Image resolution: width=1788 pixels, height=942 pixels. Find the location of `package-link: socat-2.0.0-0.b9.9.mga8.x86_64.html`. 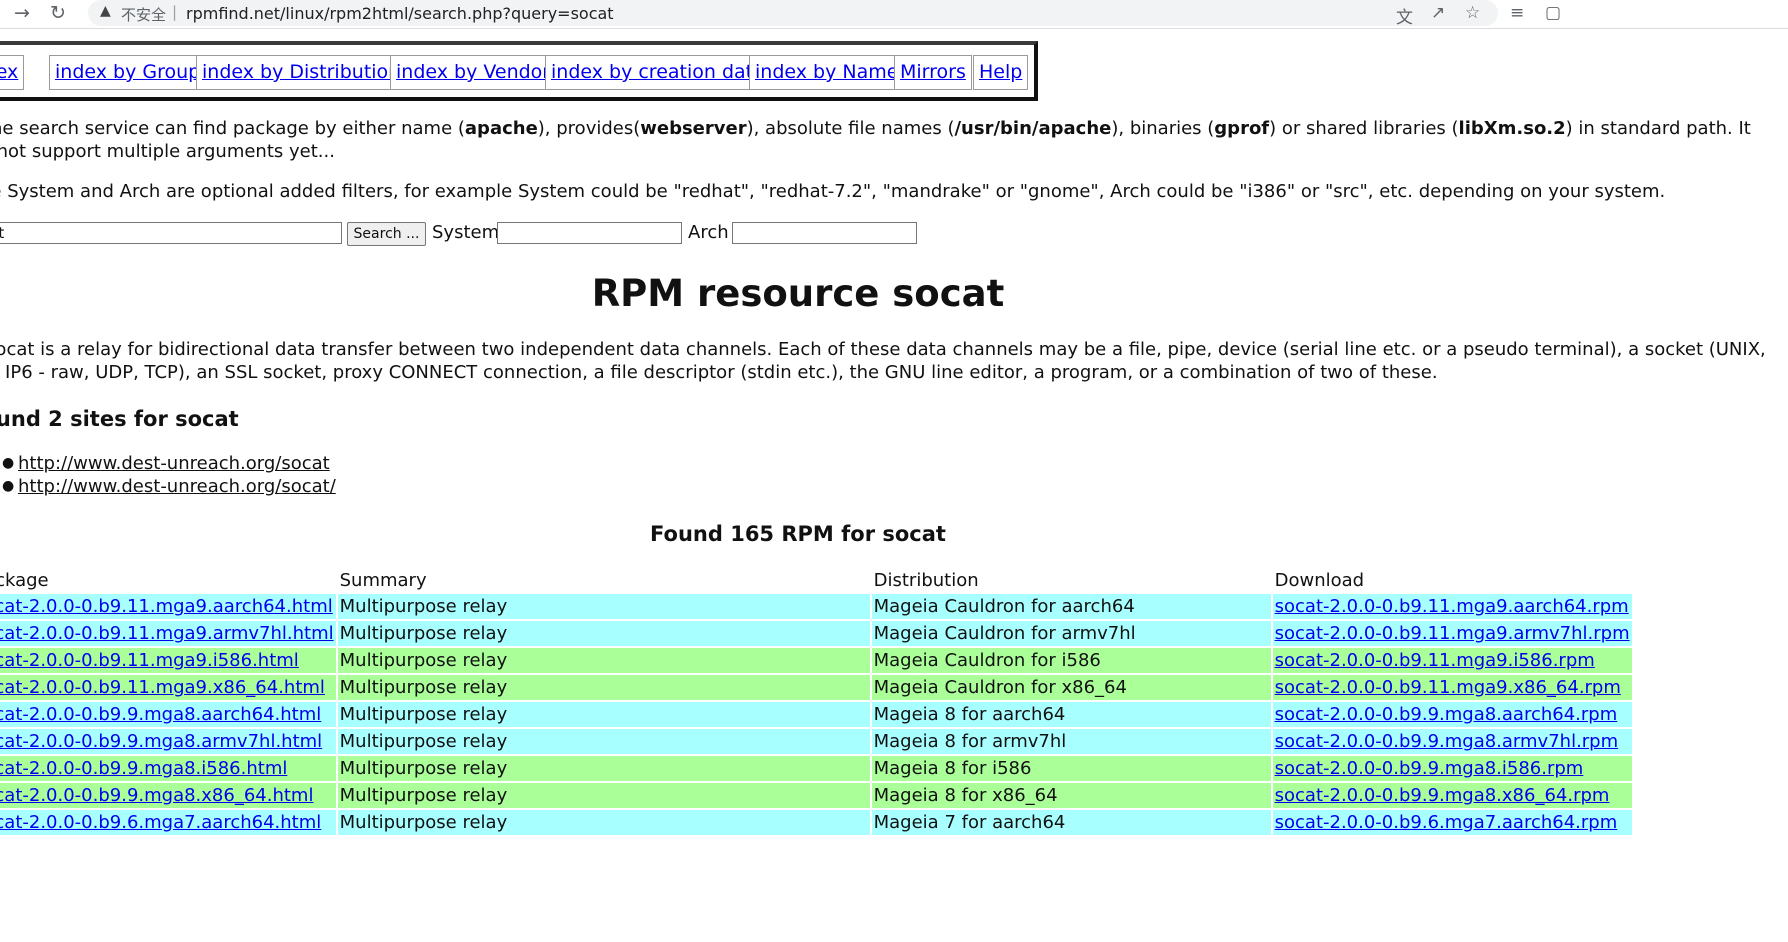

package-link: socat-2.0.0-0.b9.9.mga8.x86_64.html is located at coordinates (156, 795).